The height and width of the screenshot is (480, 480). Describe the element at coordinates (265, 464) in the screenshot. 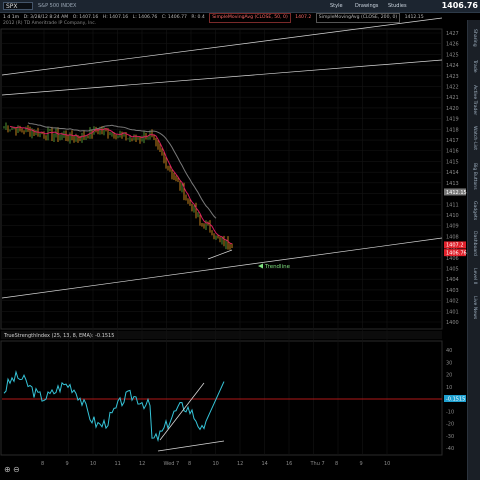

I see `time-tick-label: 14` at that location.